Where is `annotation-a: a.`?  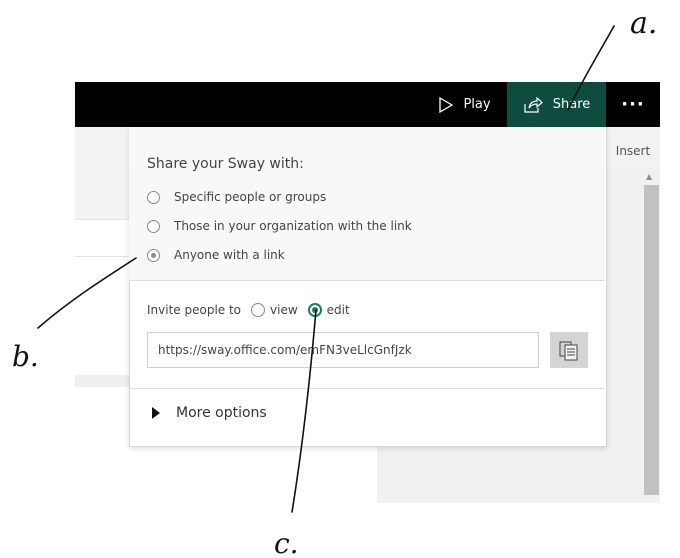
annotation-a: a. is located at coordinates (643, 23).